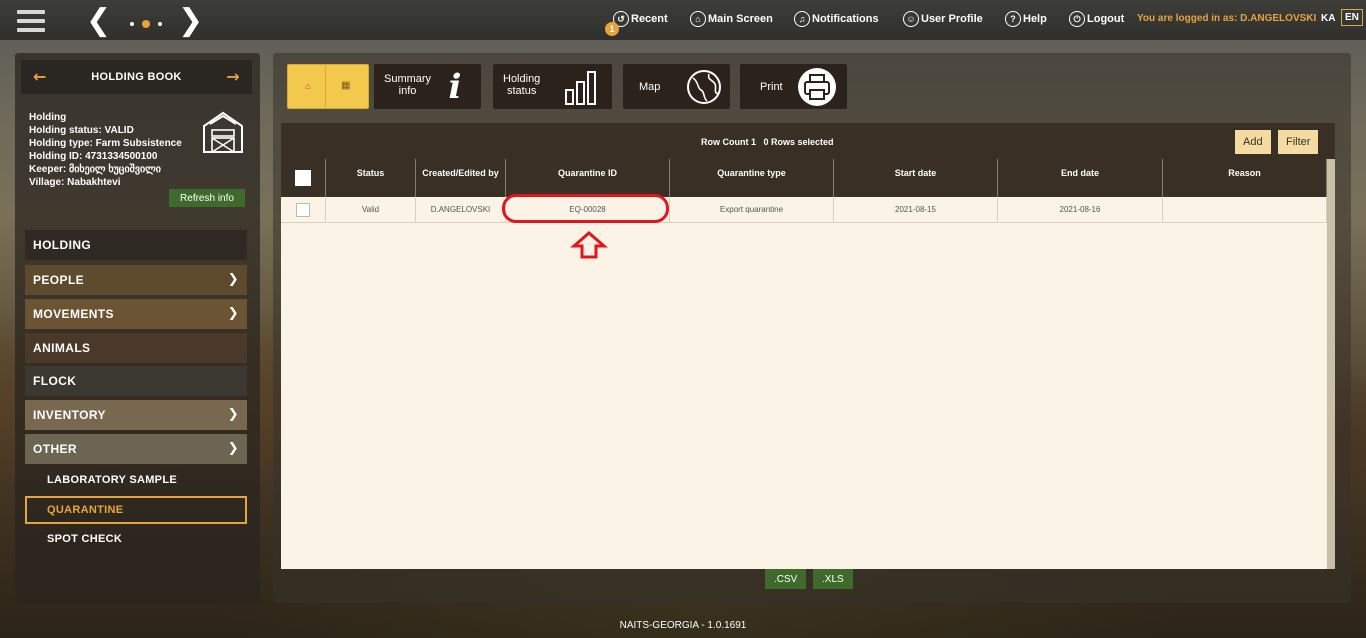 The width and height of the screenshot is (1366, 638). What do you see at coordinates (1298, 142) in the screenshot?
I see `filter-button: Filter` at bounding box center [1298, 142].